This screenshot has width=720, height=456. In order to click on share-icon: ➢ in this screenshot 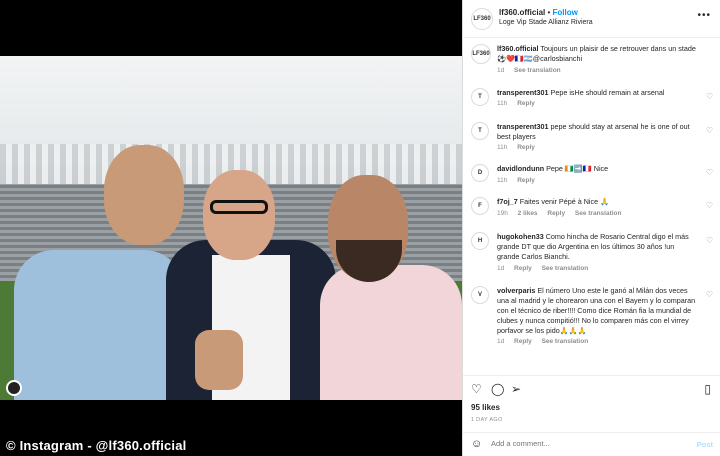, I will do `click(516, 389)`.